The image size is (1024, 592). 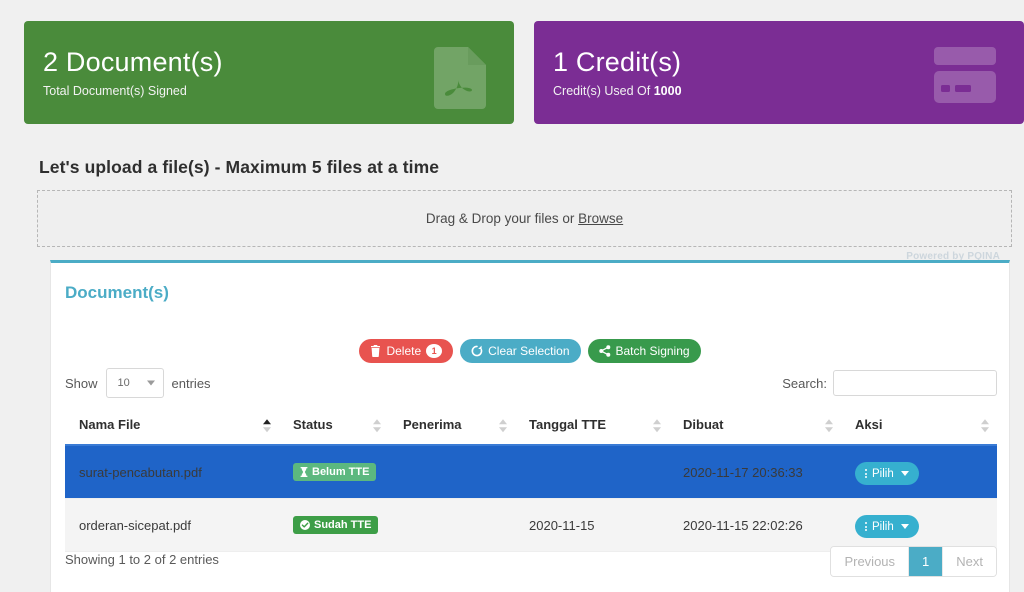 What do you see at coordinates (804, 383) in the screenshot?
I see `search-label: Search:` at bounding box center [804, 383].